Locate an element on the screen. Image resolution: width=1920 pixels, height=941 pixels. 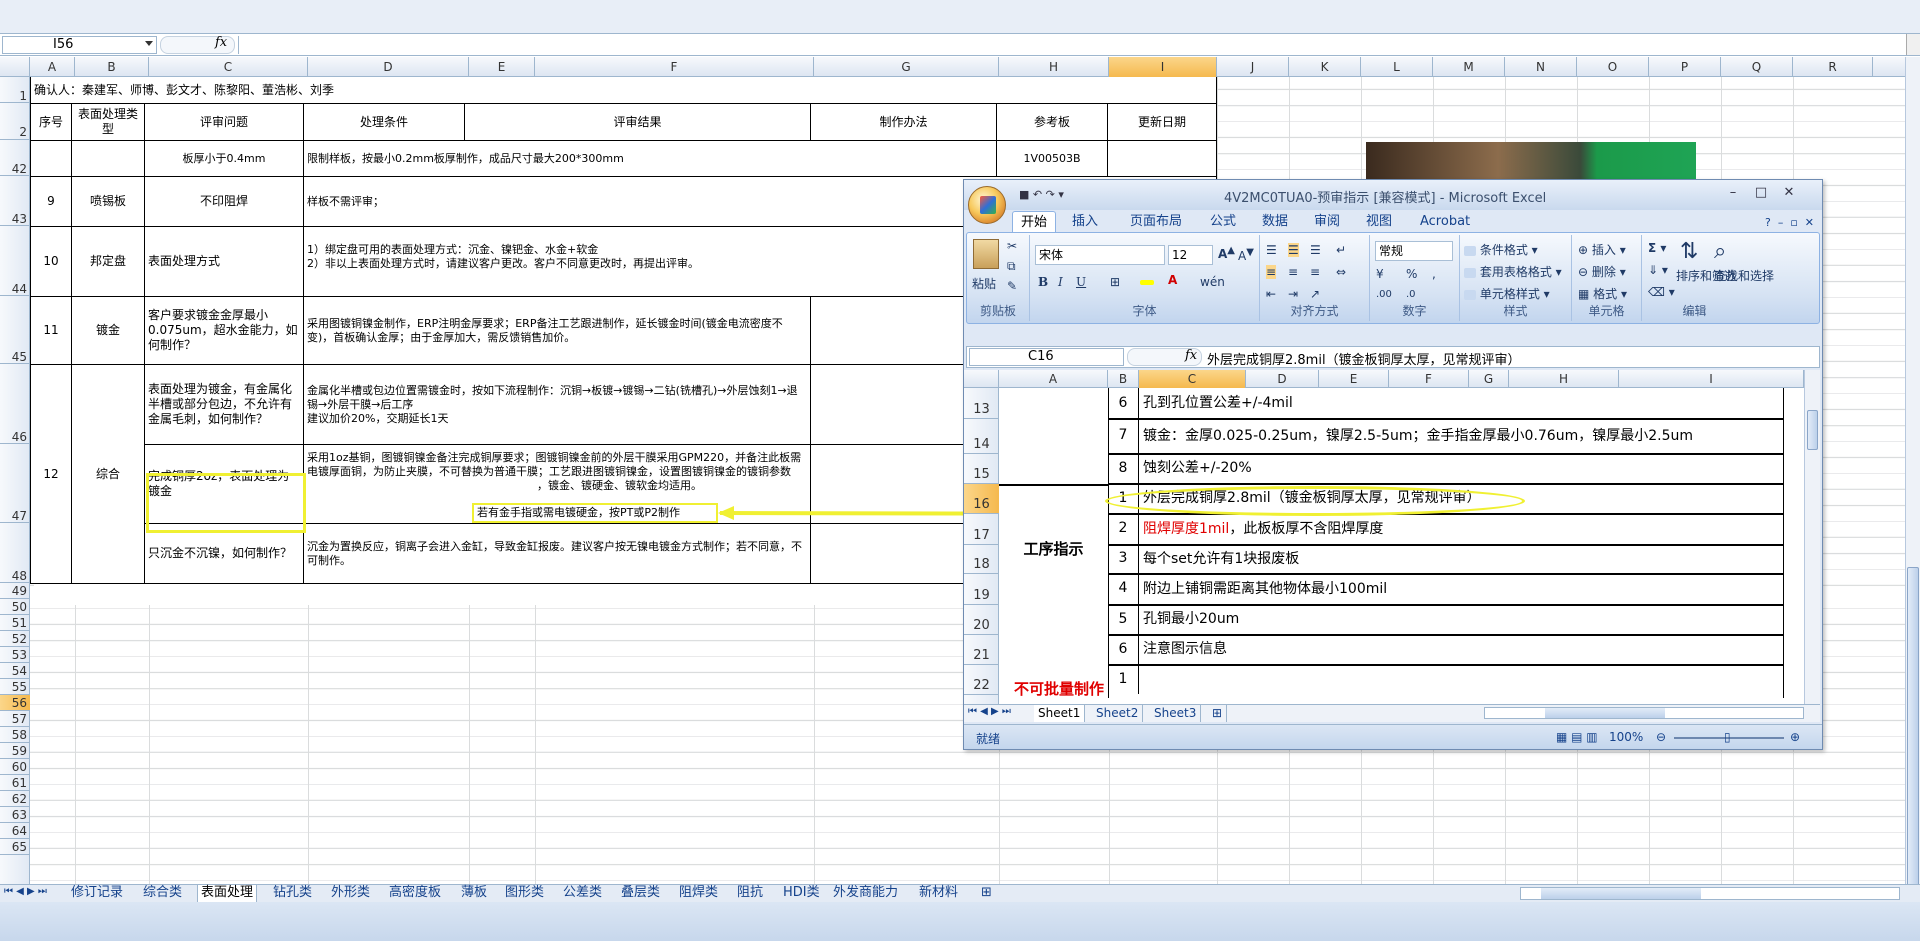
cell-date is located at coordinates (1162, 158).